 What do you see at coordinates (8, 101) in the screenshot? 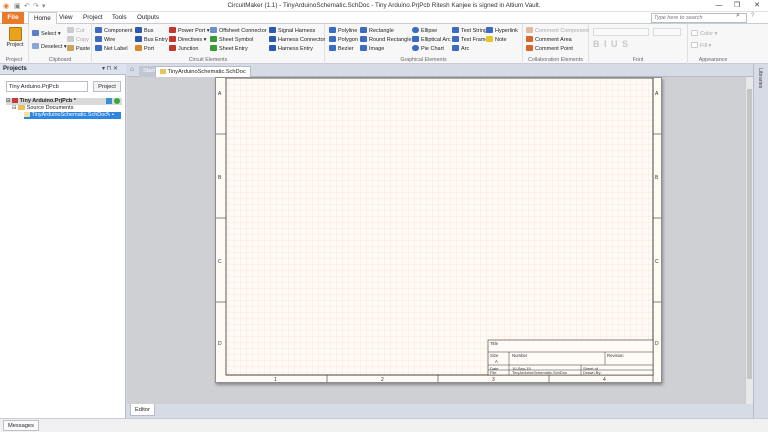
I see `collapse-icon: ⊟` at bounding box center [8, 101].